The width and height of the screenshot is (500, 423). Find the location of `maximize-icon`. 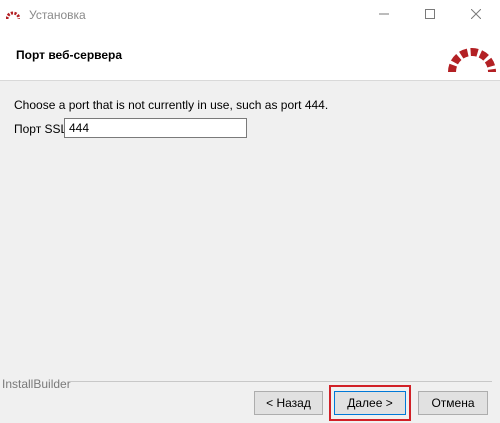

maximize-icon is located at coordinates (430, 15).